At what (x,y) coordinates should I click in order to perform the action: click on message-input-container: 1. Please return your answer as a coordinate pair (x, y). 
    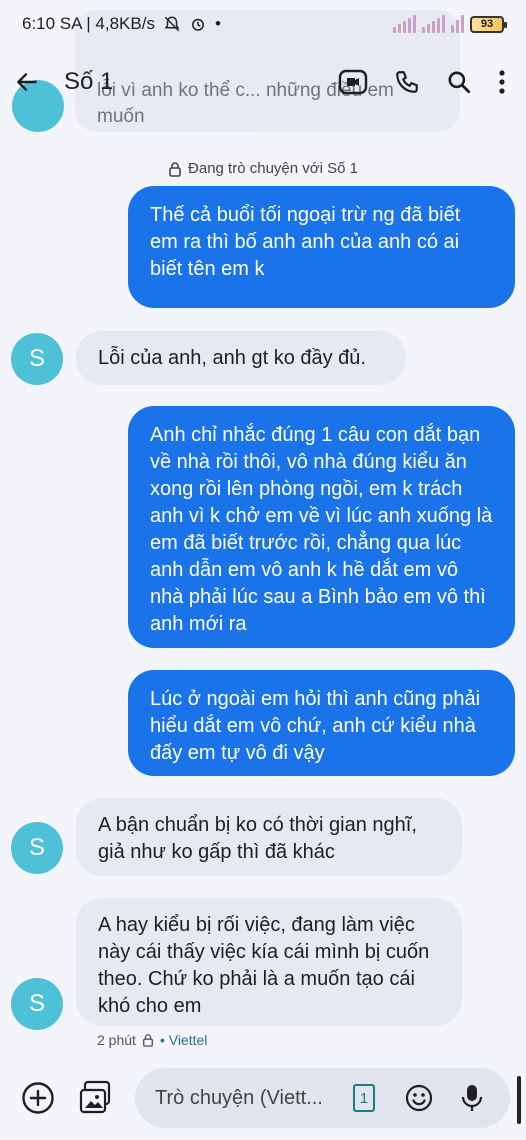
    Looking at the image, I should click on (322, 1098).